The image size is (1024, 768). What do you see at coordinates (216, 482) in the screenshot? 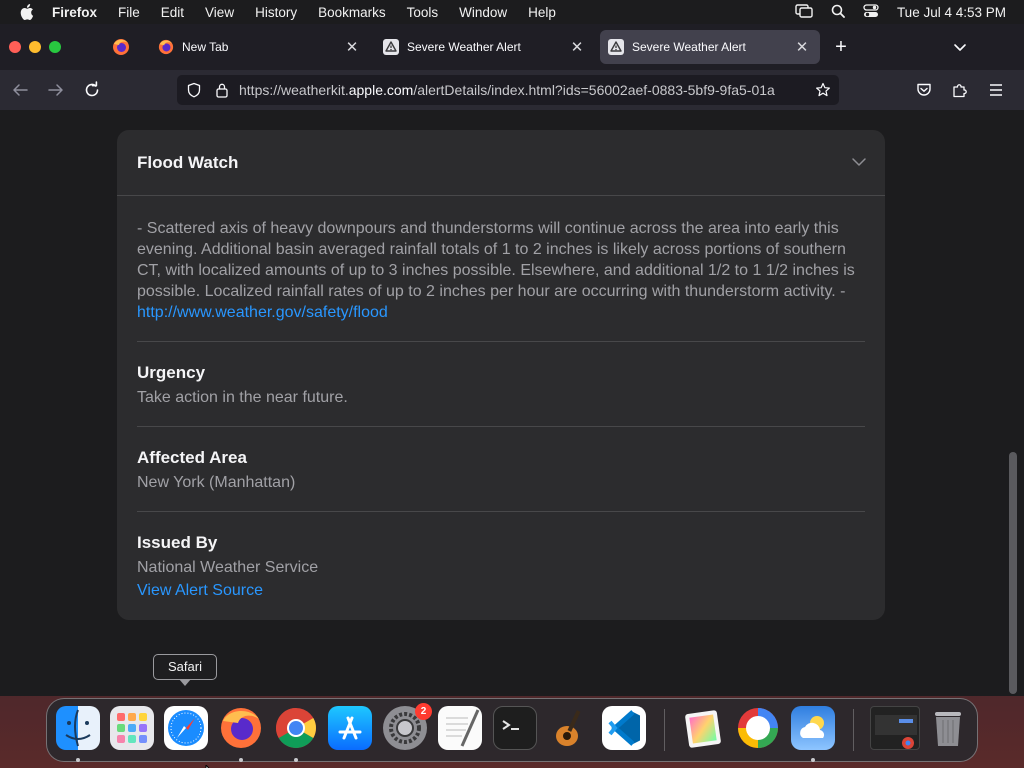
I see `affected-area-value: New York (Manhattan)` at bounding box center [216, 482].